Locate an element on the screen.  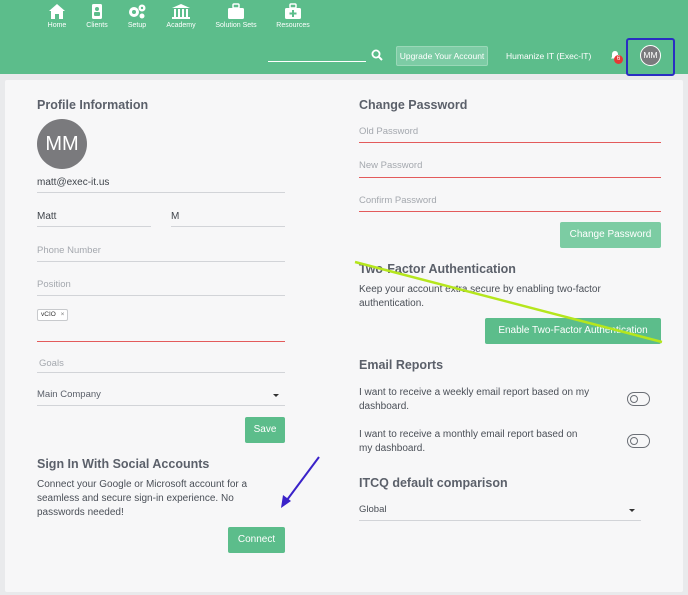
company-underline is located at coordinates (161, 405).